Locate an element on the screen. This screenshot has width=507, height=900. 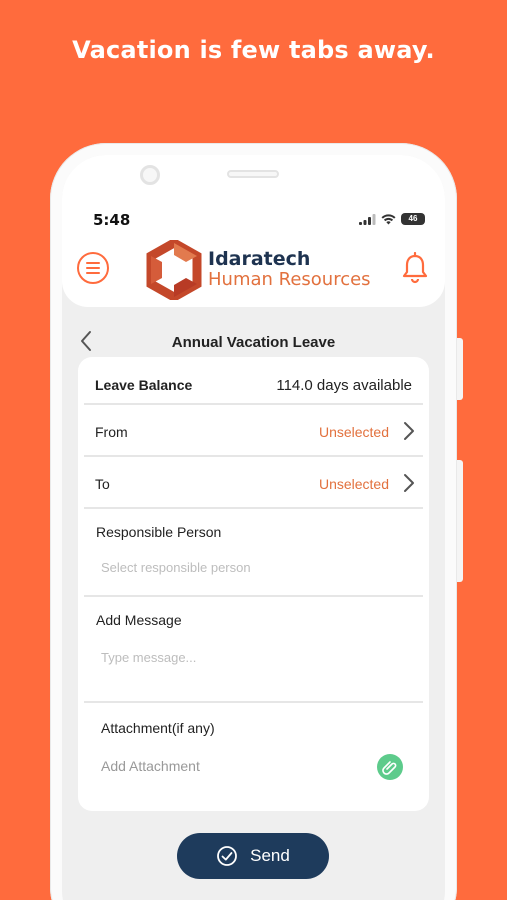
attachment-label: Attachment(if any) is located at coordinates (158, 728).